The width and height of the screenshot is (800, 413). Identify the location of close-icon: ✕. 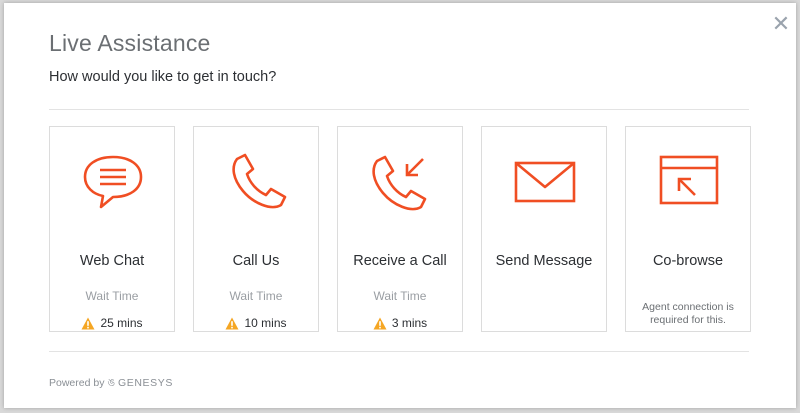
(781, 24).